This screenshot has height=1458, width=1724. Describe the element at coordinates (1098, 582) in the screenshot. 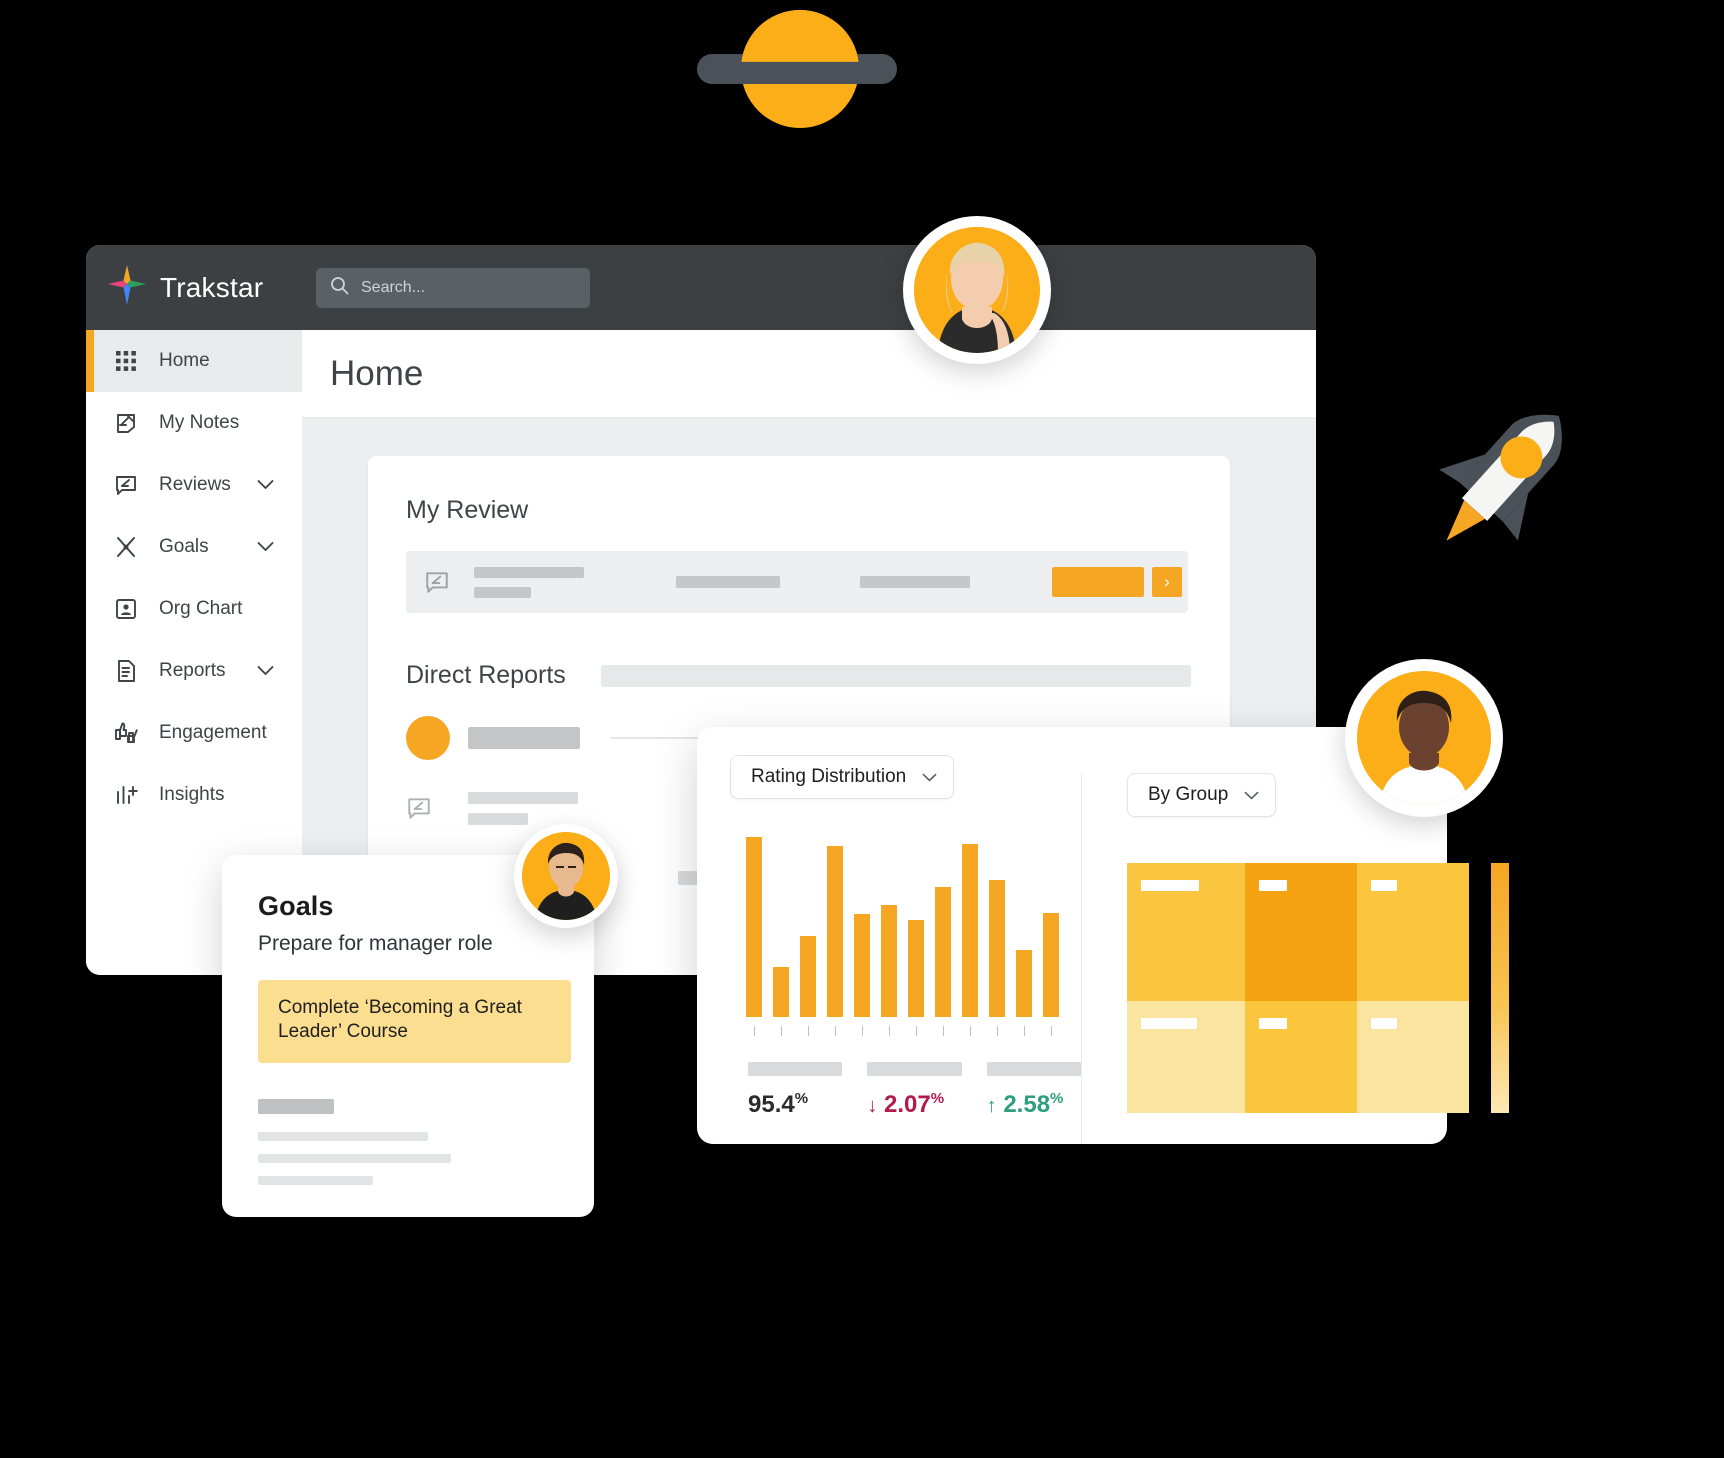

I see `review-action-button` at that location.